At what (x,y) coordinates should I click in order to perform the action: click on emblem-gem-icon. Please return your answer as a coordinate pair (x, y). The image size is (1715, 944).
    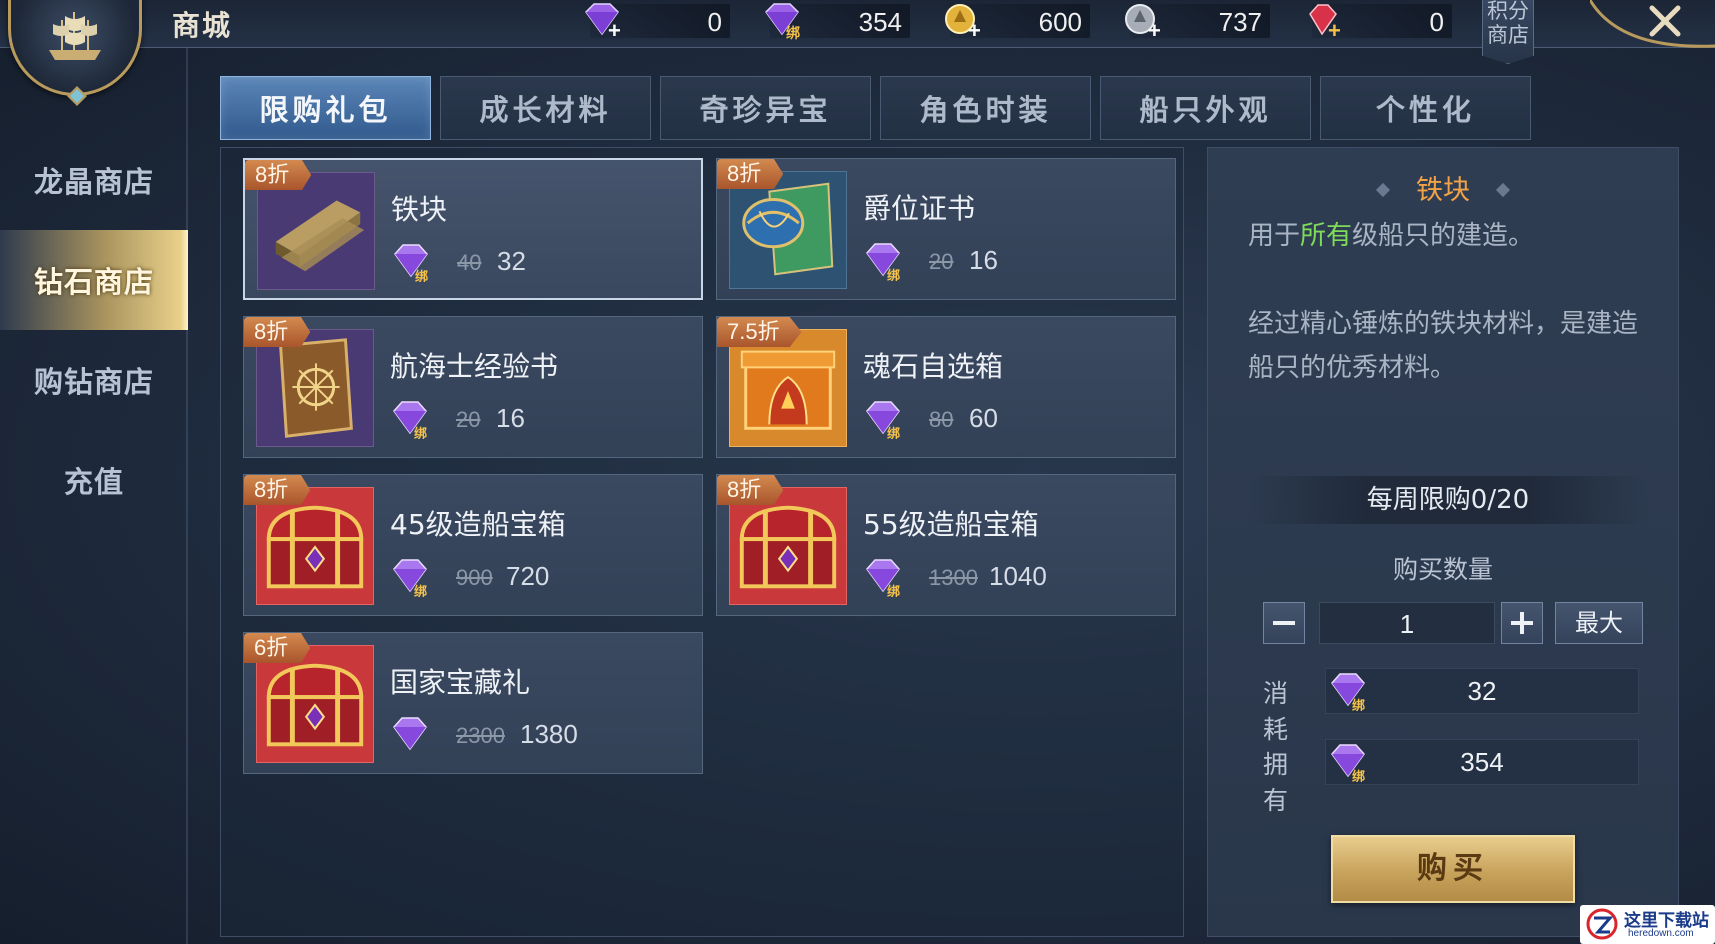
    Looking at the image, I should click on (77, 96).